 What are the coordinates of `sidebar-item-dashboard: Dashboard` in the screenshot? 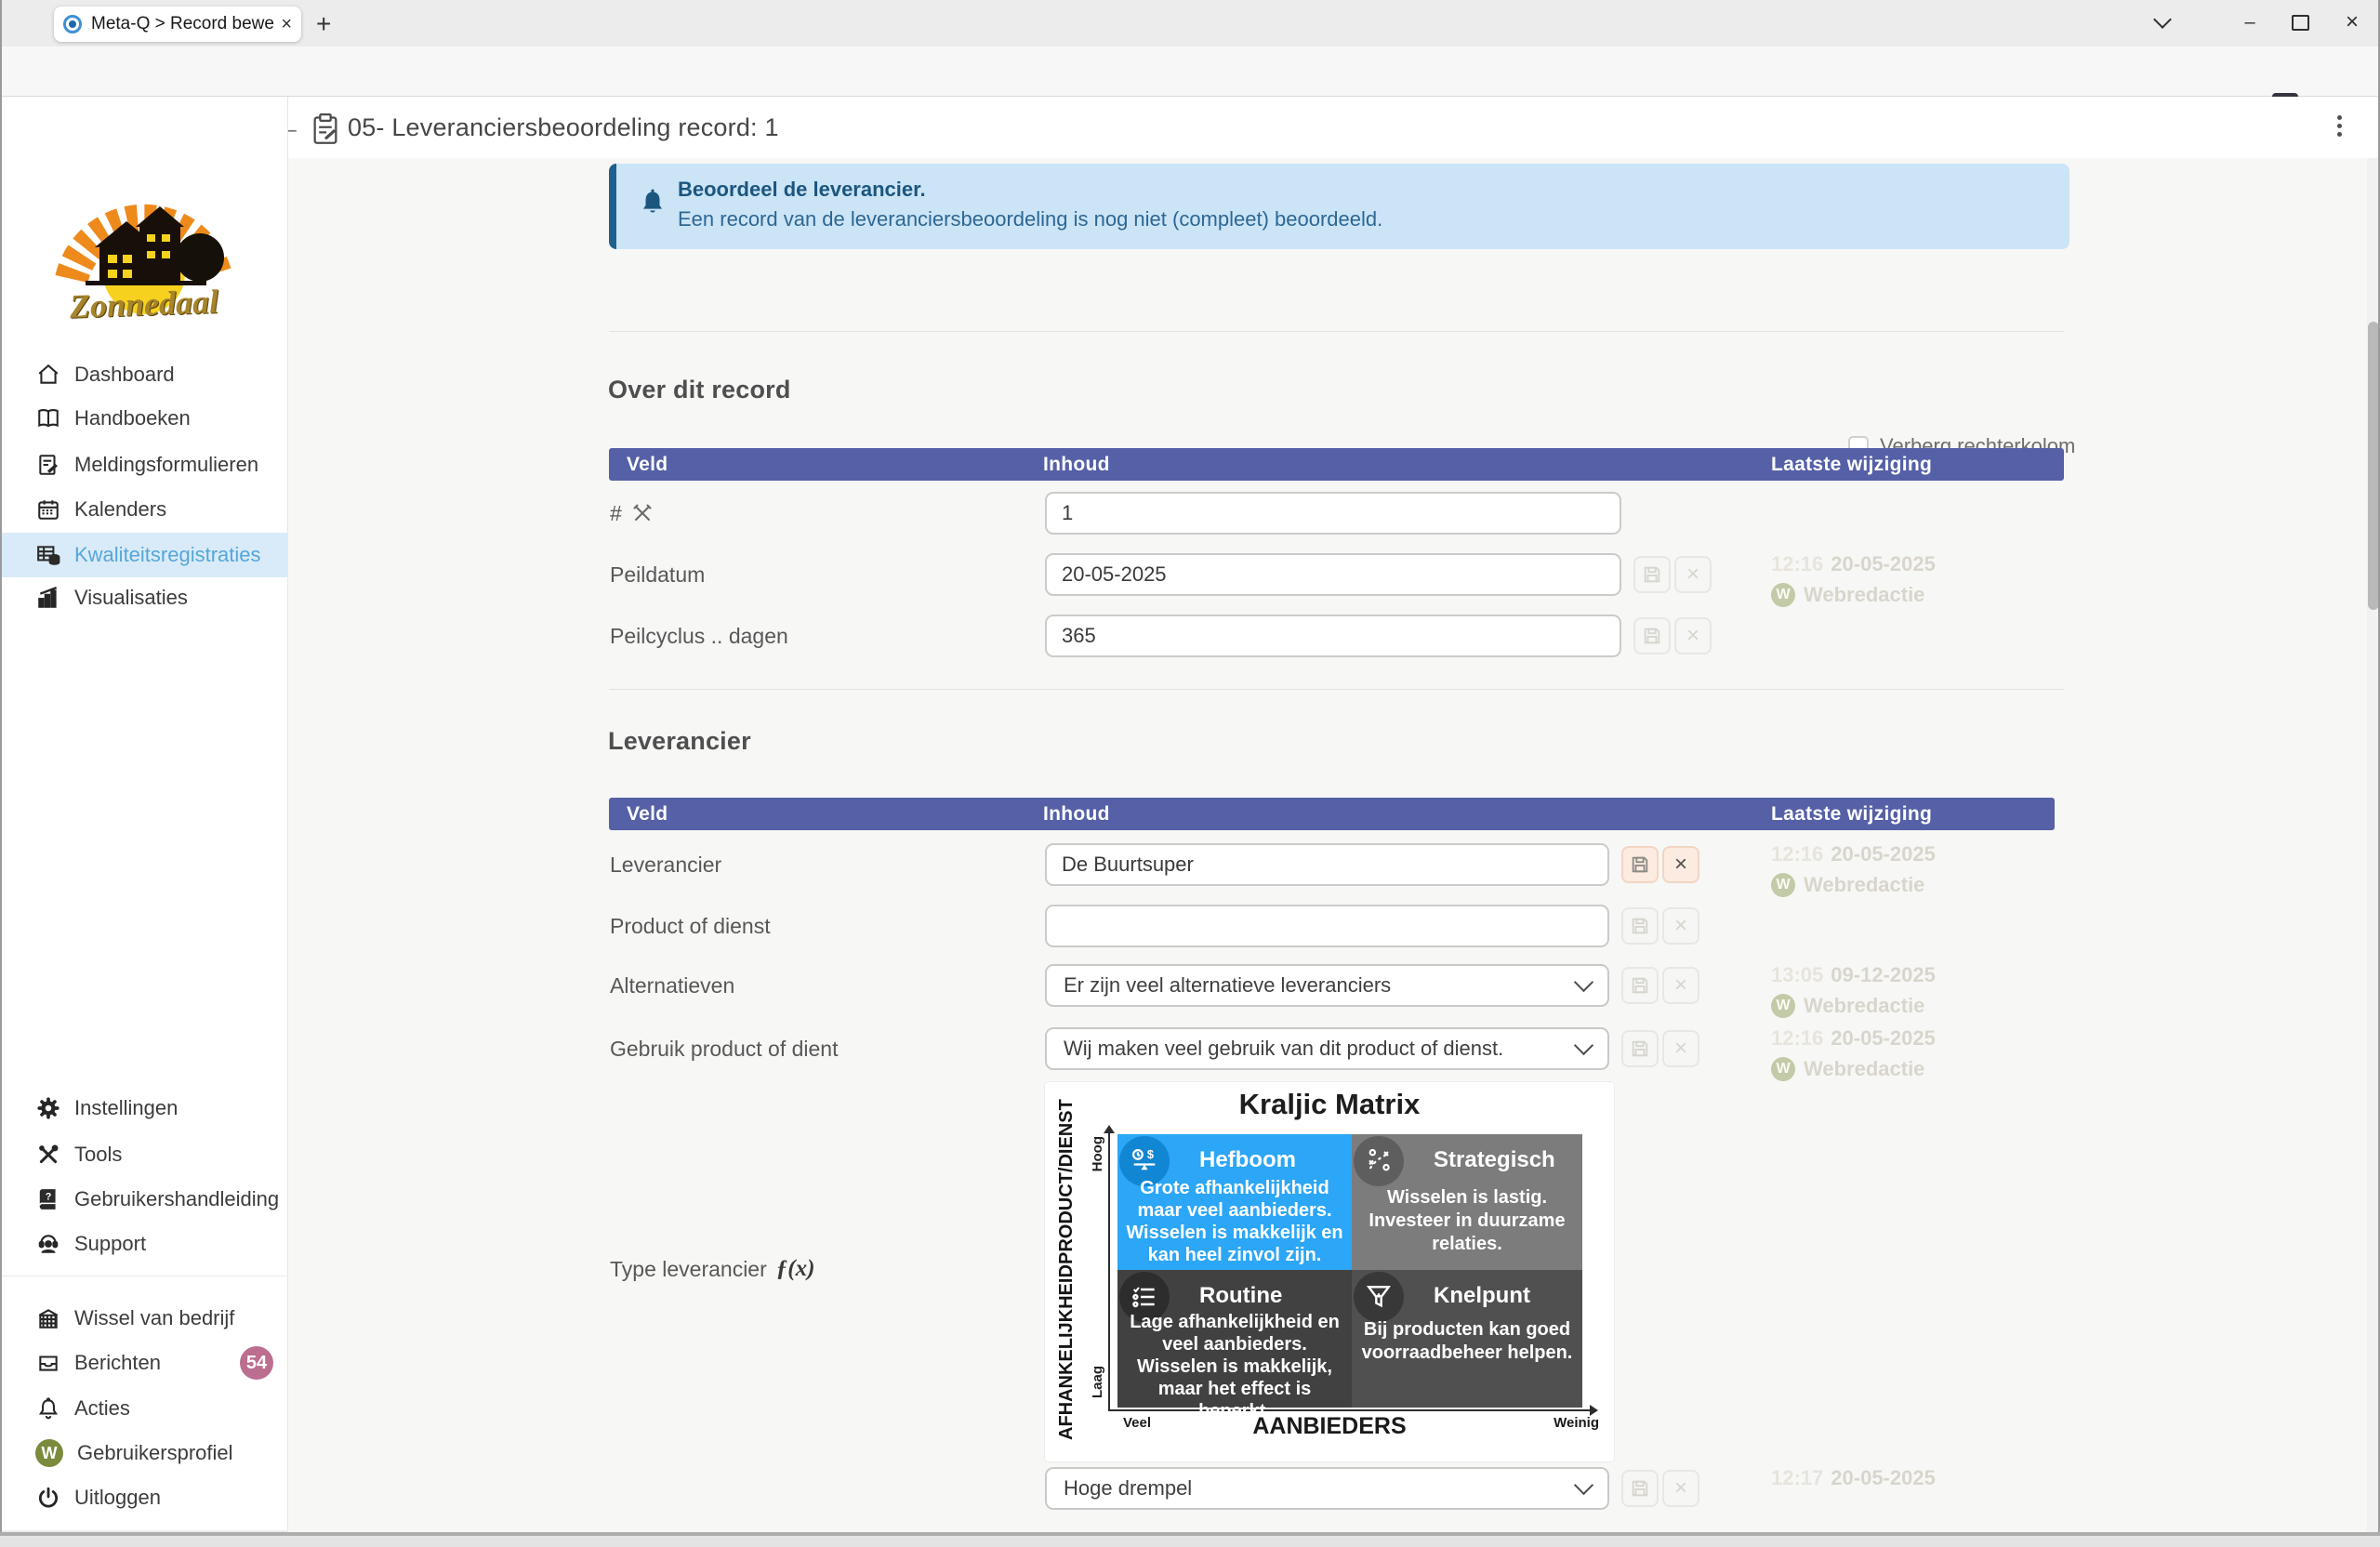 It's located at (144, 374).